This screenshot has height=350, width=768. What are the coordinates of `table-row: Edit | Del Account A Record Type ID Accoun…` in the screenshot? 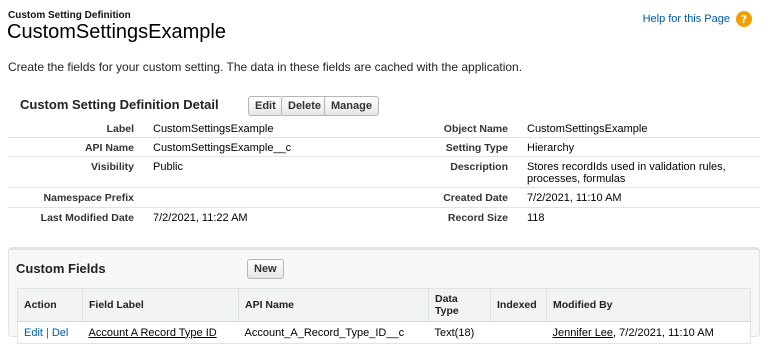 It's located at (384, 333).